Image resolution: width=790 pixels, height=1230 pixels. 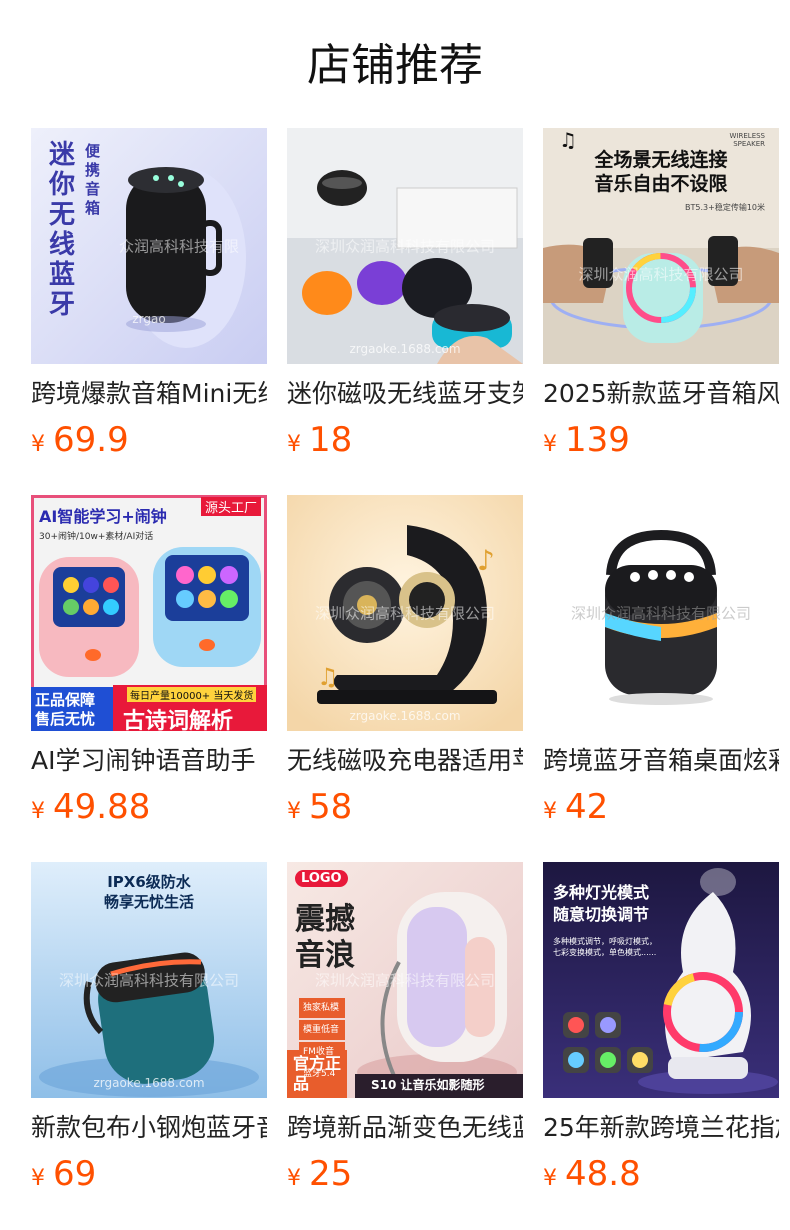 What do you see at coordinates (62, 230) in the screenshot?
I see `image-caption: 迷你无线蓝牙` at bounding box center [62, 230].